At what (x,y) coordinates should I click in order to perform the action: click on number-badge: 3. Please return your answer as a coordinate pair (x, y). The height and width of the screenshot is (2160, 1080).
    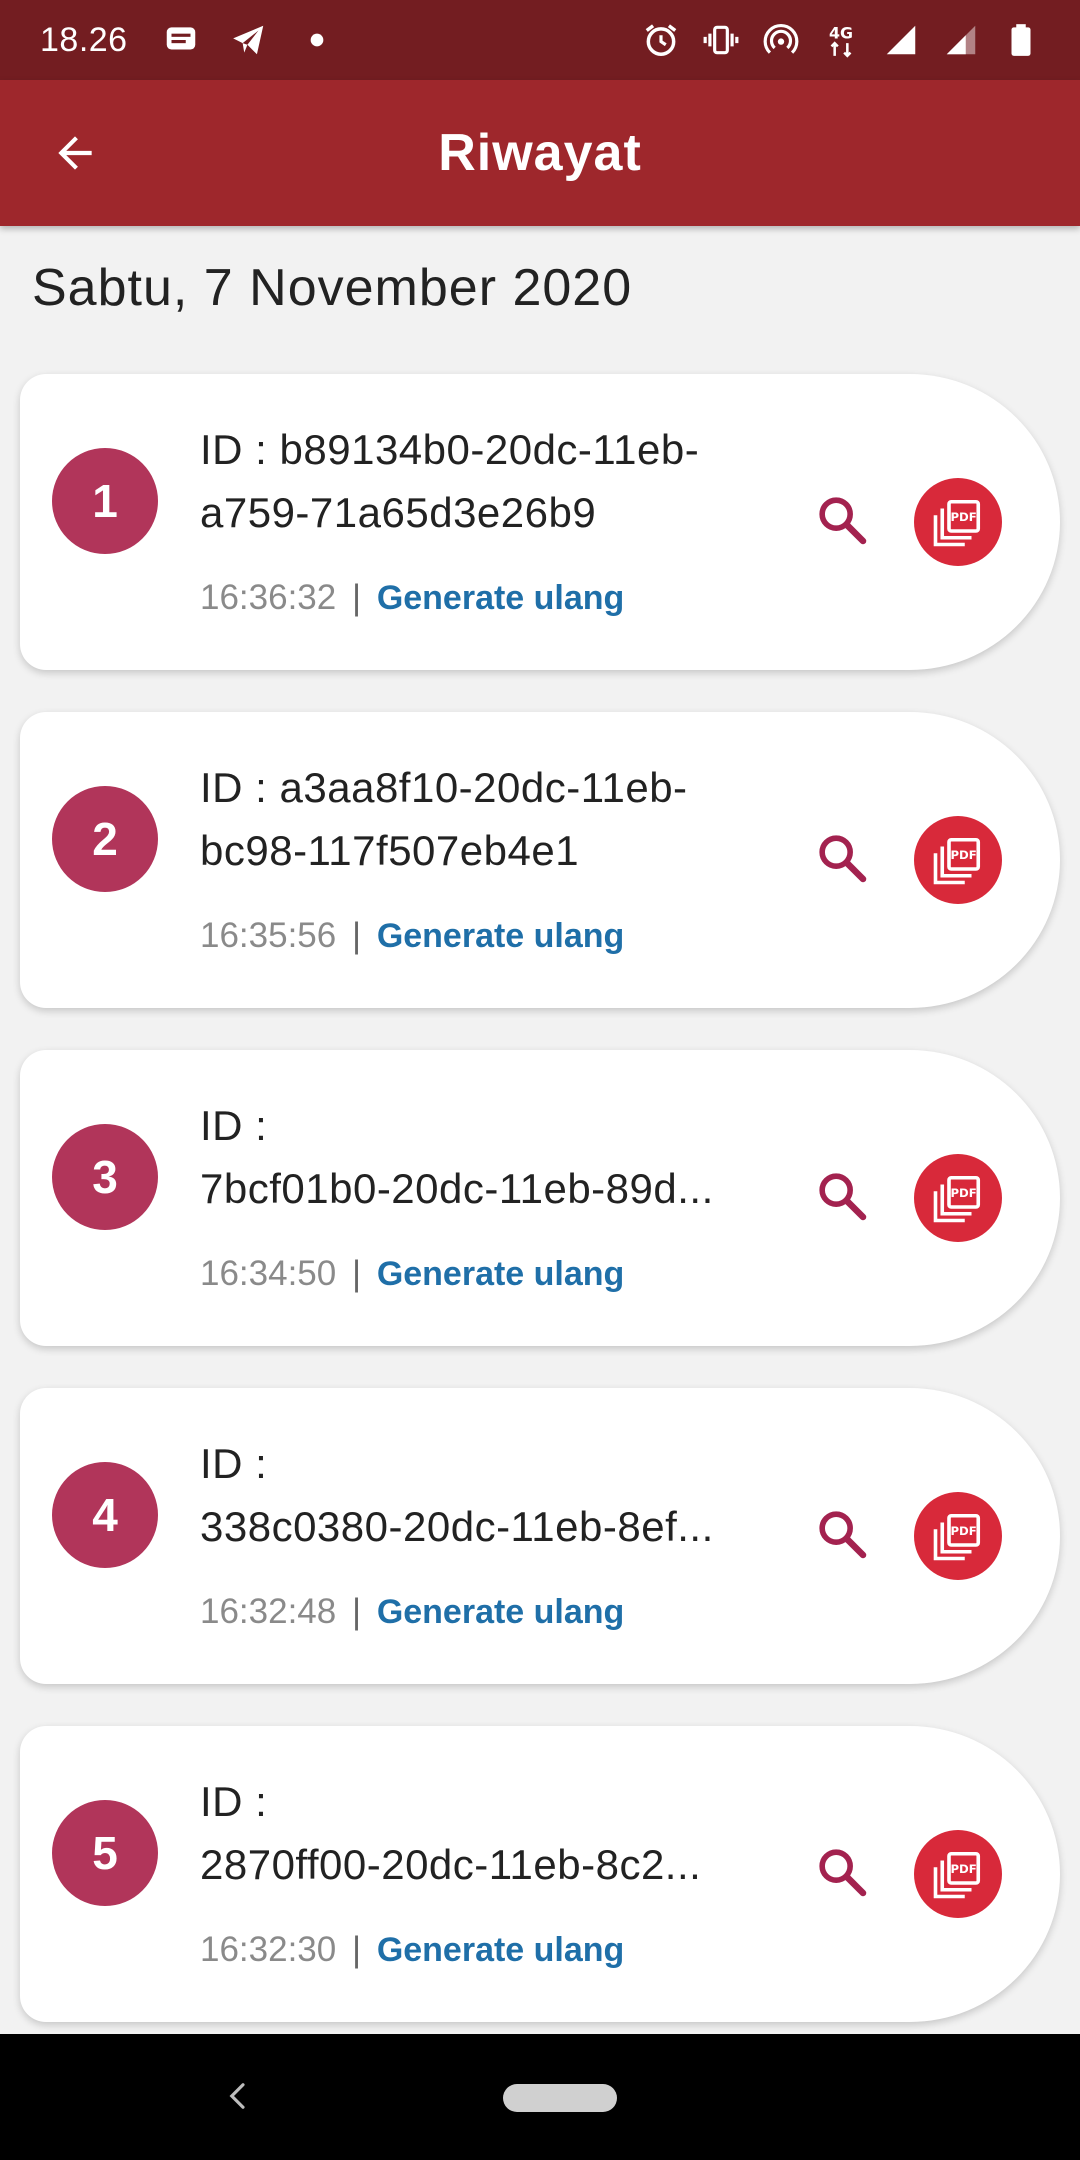
    Looking at the image, I should click on (105, 1177).